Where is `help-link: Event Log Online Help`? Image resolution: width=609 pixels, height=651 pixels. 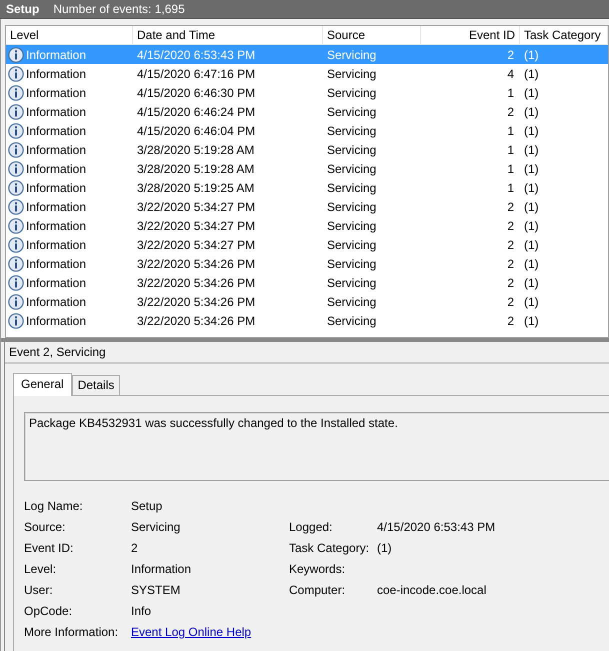 help-link: Event Log Online Help is located at coordinates (191, 632).